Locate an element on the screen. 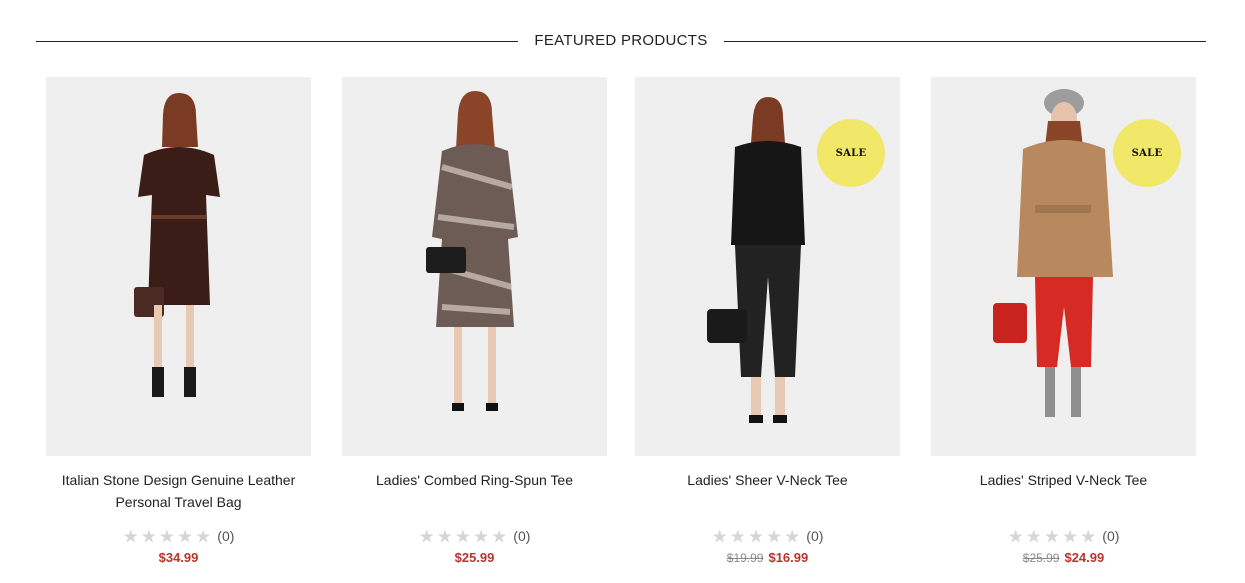 The image size is (1245, 583). product-price: $25.99 is located at coordinates (474, 558).